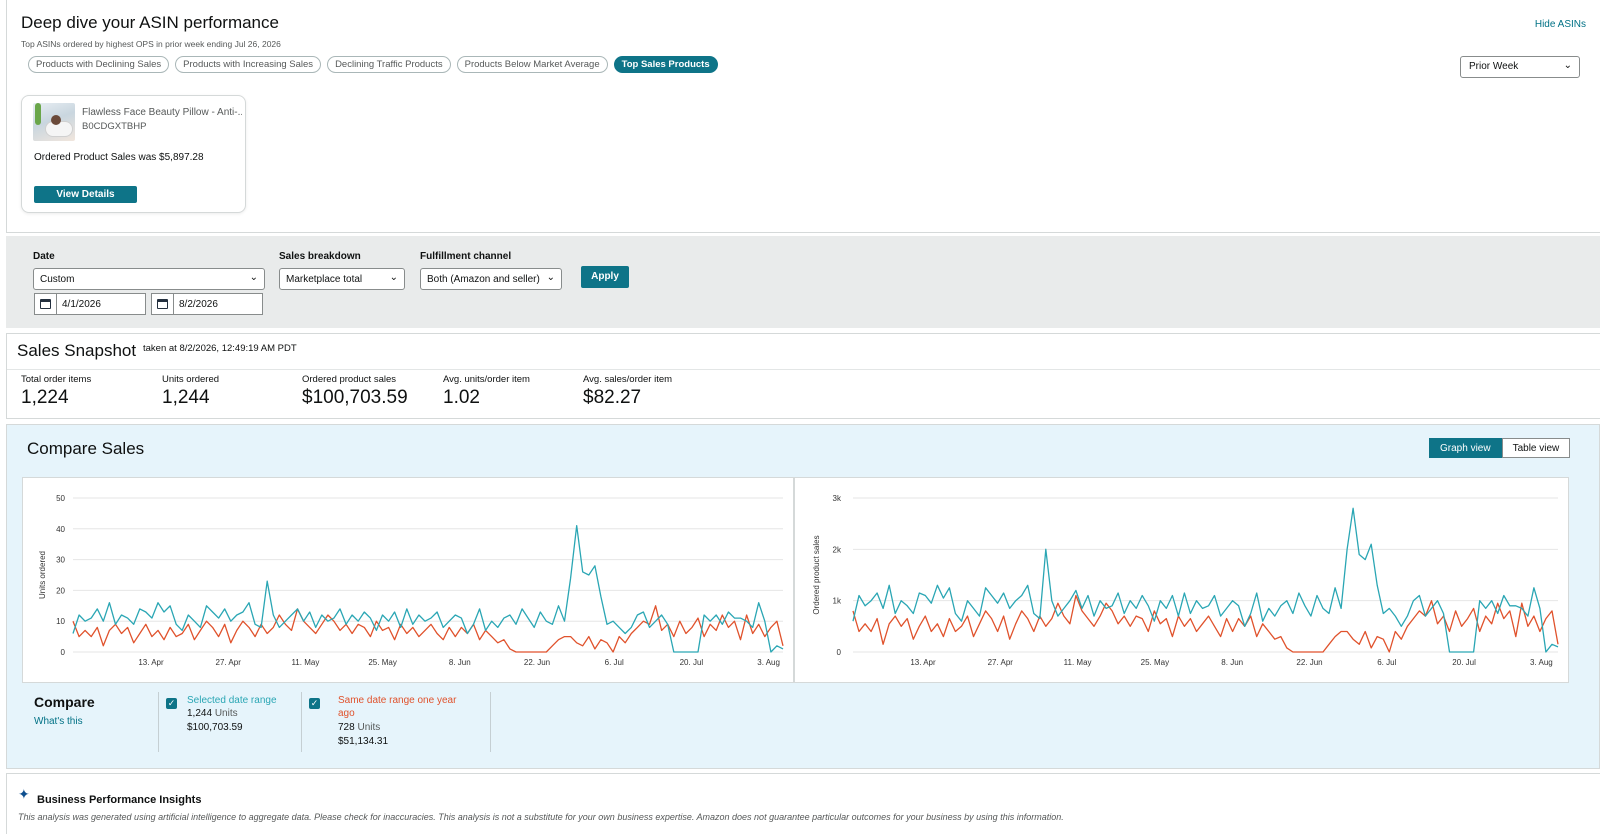  I want to click on date-range-select: Custom ⌄, so click(149, 279).